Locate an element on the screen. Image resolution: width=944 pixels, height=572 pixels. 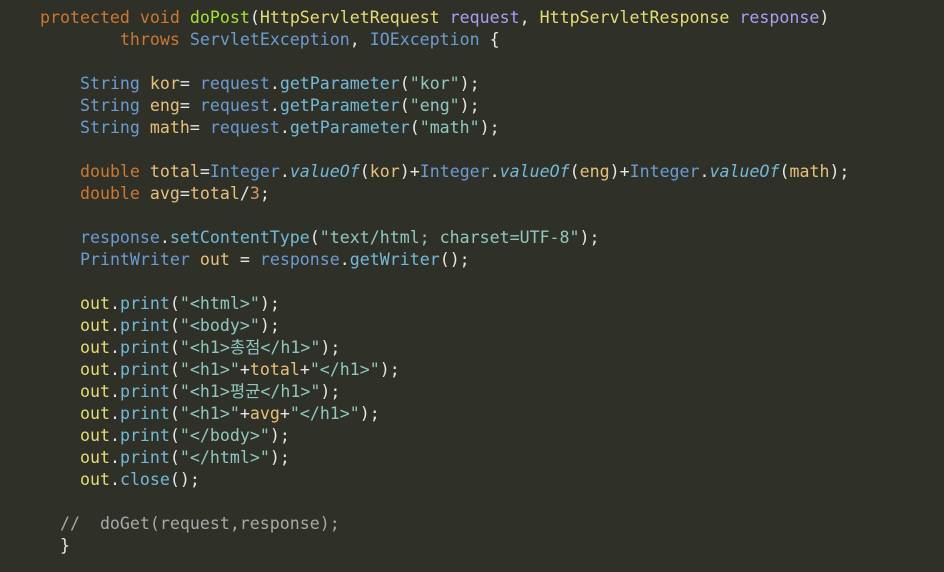
code-token: "<h1>평균</h1>" is located at coordinates (250, 391).